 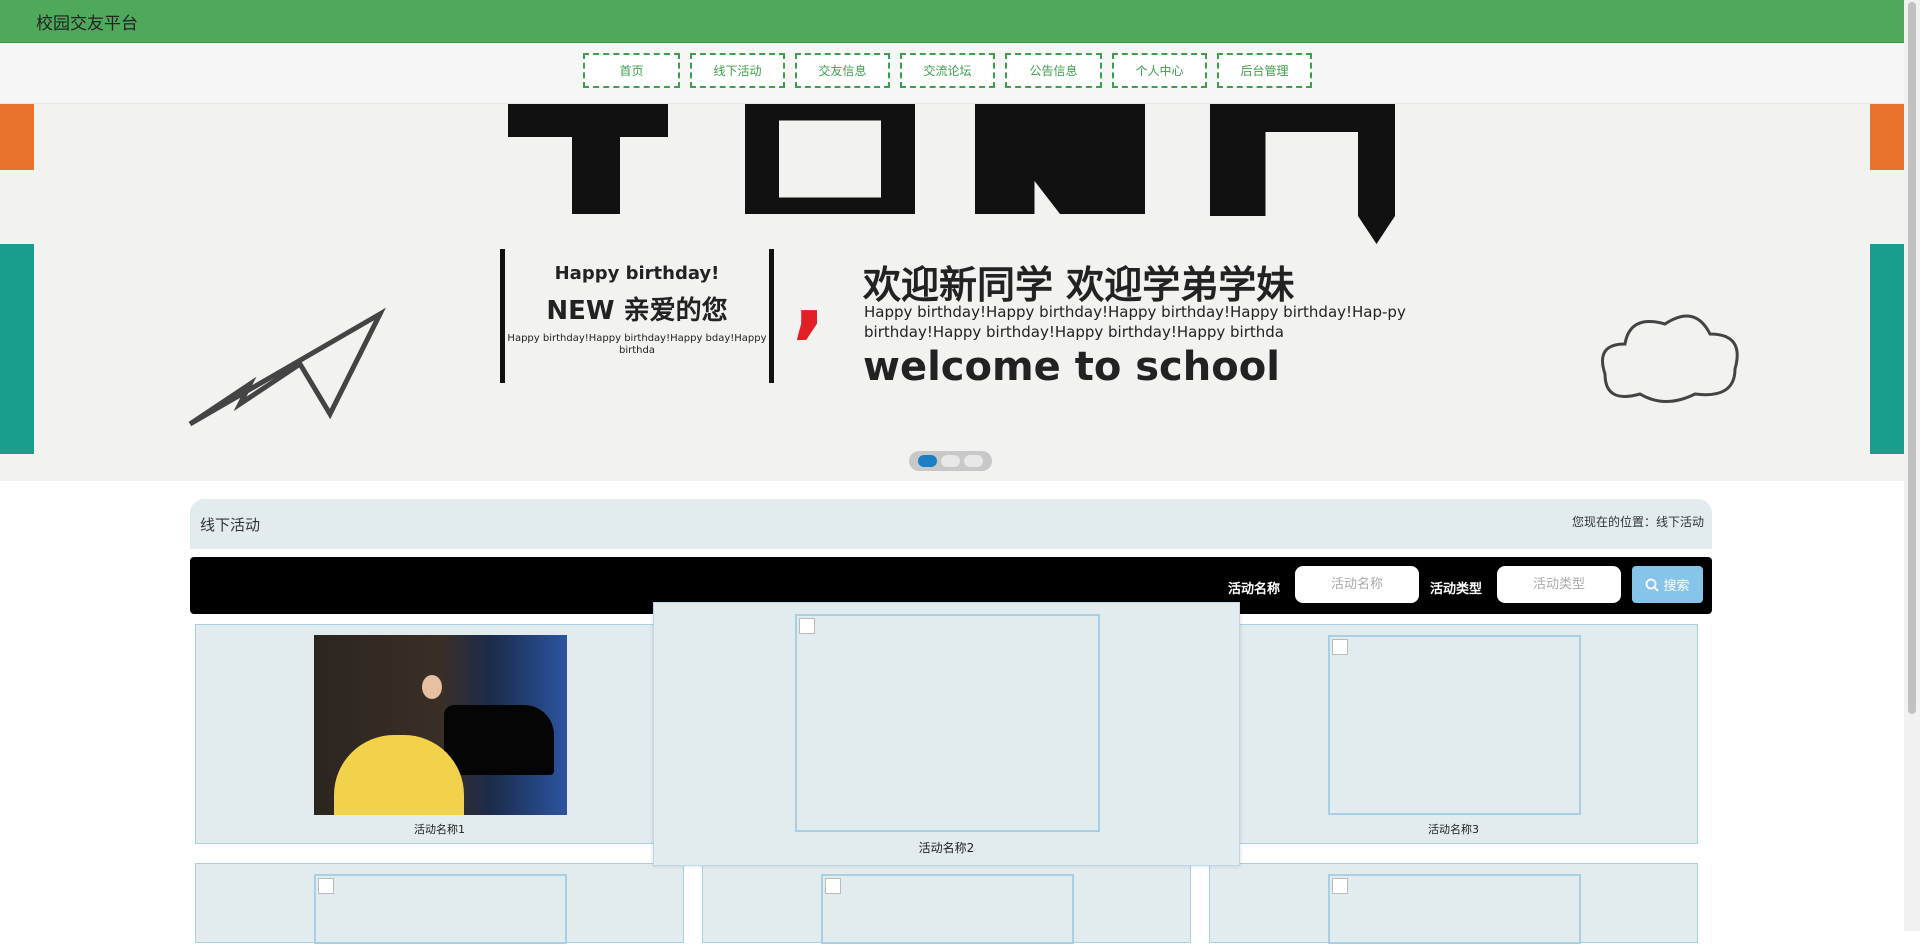 I want to click on location-bar: 线下活动 您现在的位置：线下活动, so click(x=951, y=524).